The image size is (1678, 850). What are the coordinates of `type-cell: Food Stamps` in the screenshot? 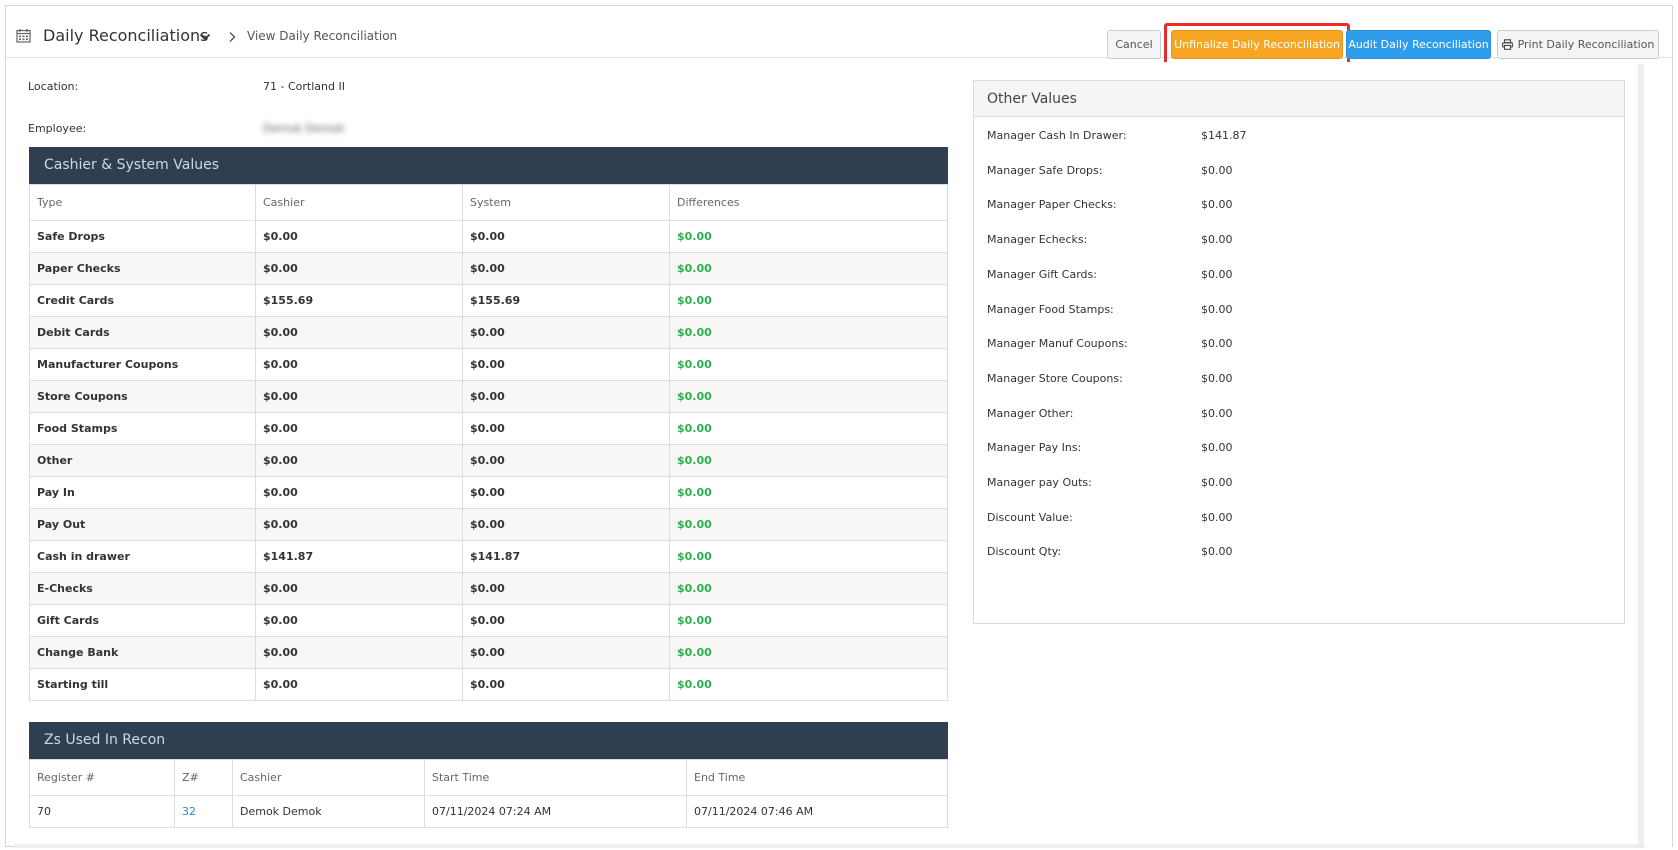 It's located at (142, 428).